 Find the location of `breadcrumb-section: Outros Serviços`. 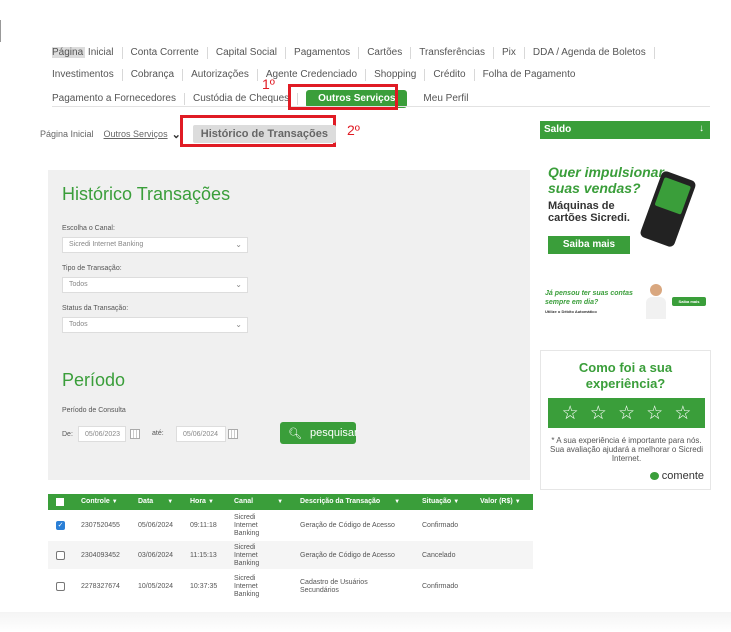

breadcrumb-section: Outros Serviços is located at coordinates (136, 134).